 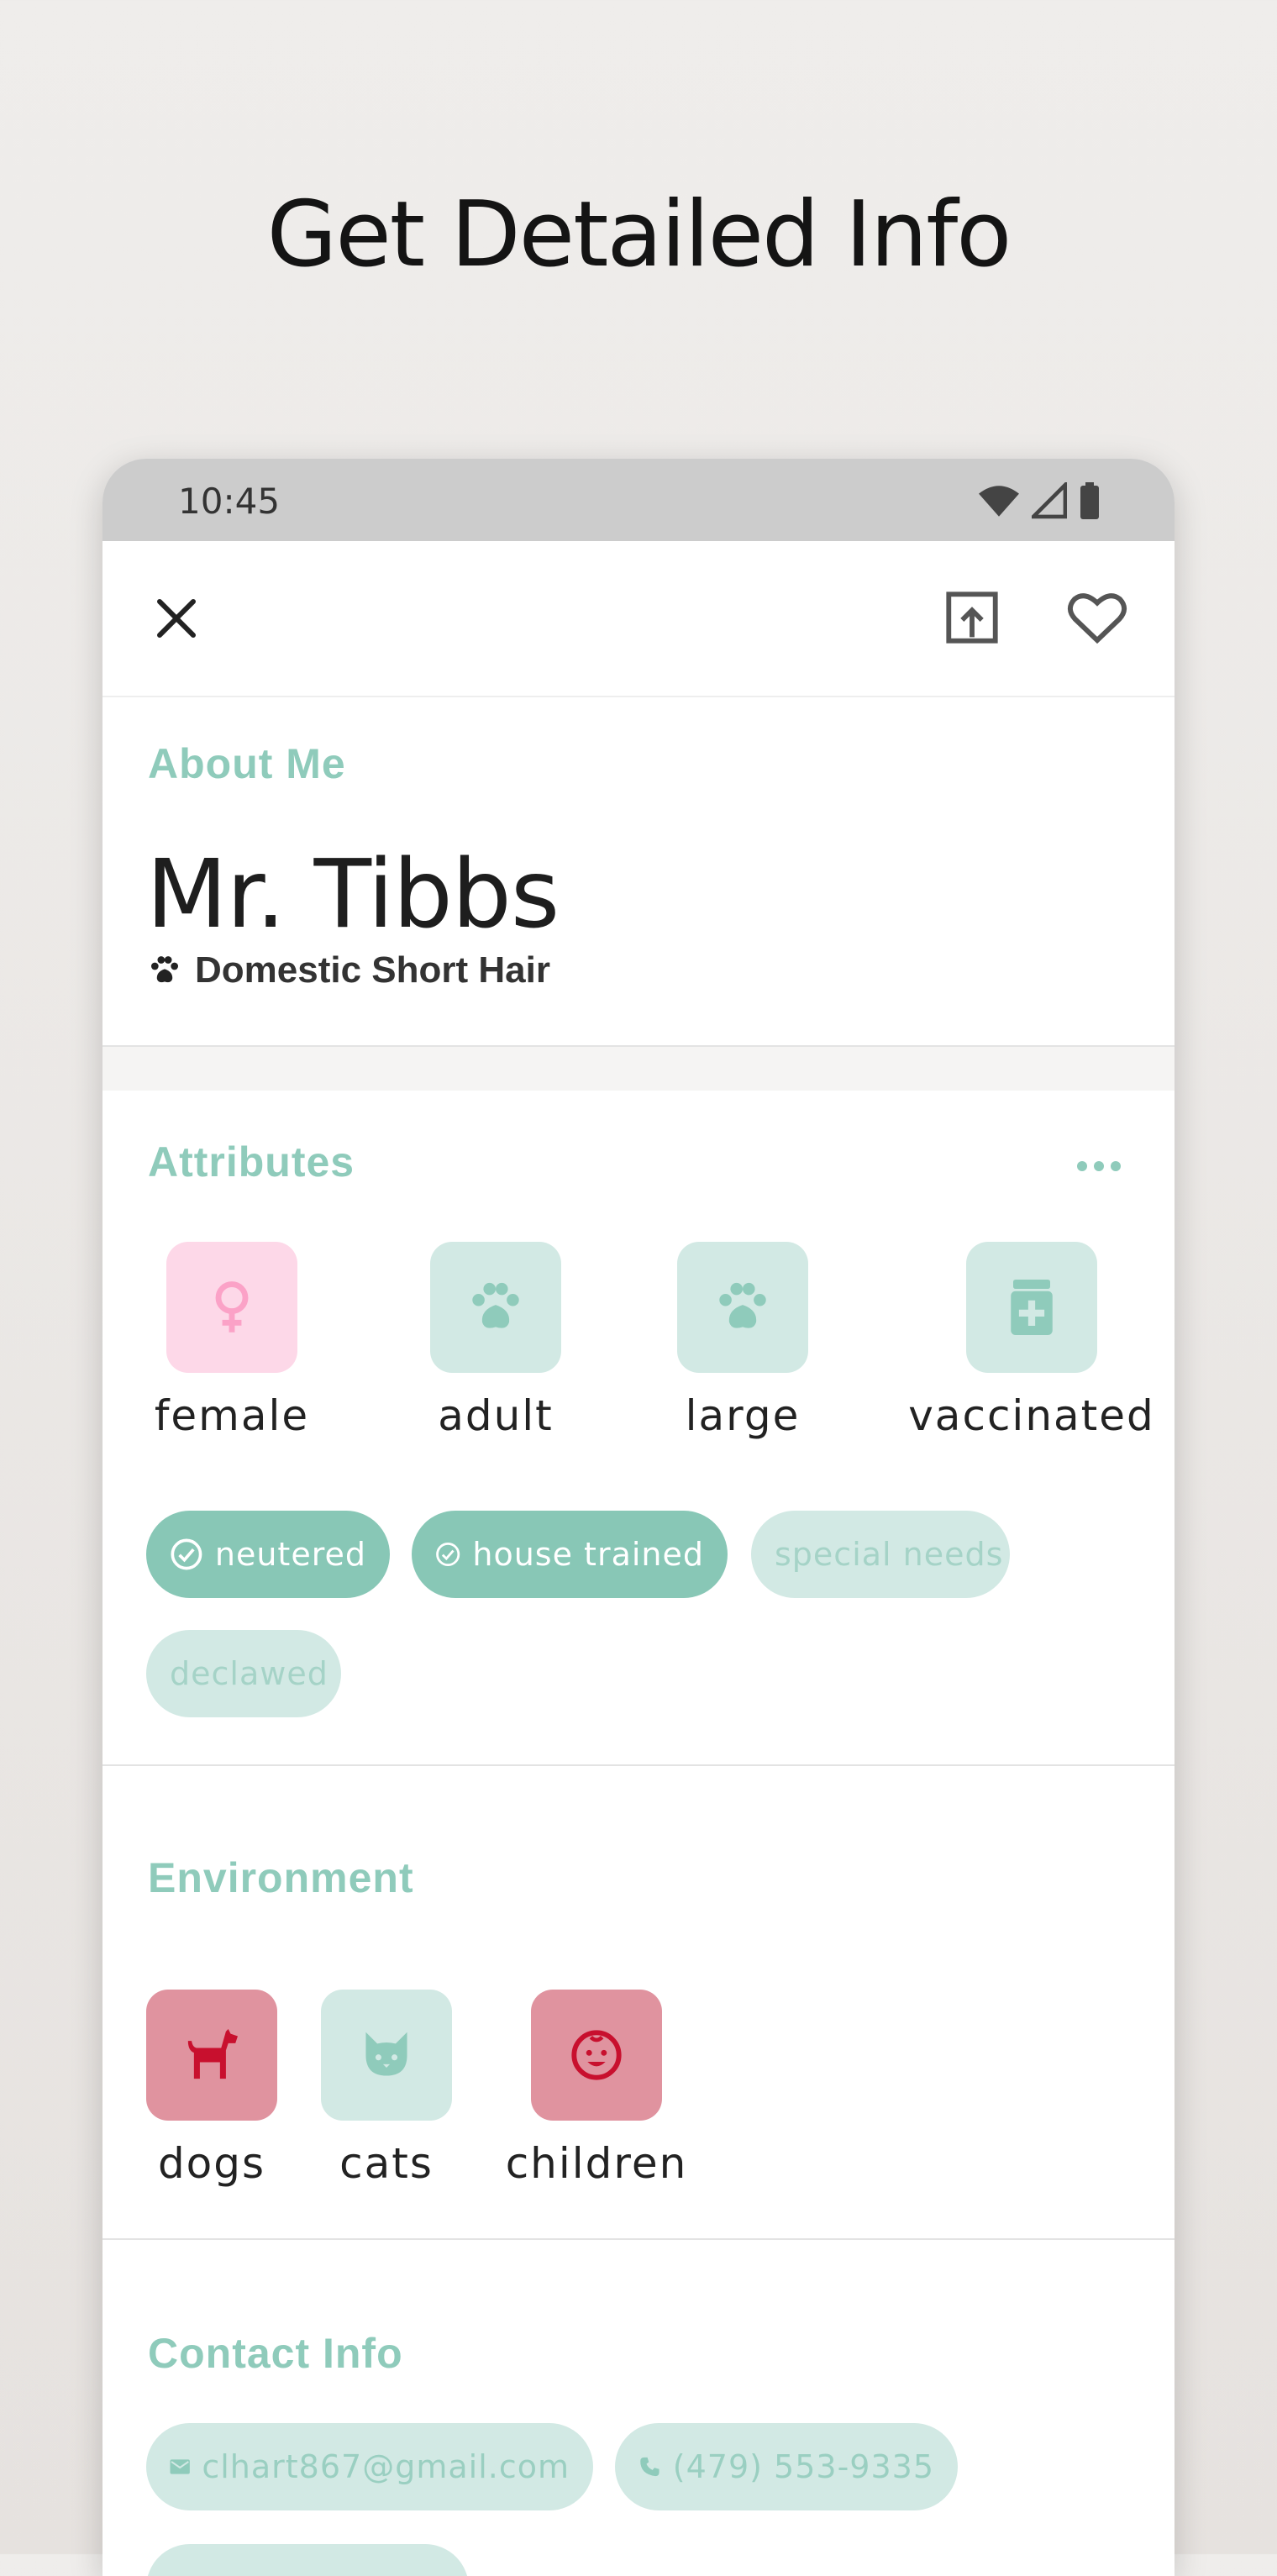 I want to click on attributes-title: Attributes, so click(x=251, y=1161).